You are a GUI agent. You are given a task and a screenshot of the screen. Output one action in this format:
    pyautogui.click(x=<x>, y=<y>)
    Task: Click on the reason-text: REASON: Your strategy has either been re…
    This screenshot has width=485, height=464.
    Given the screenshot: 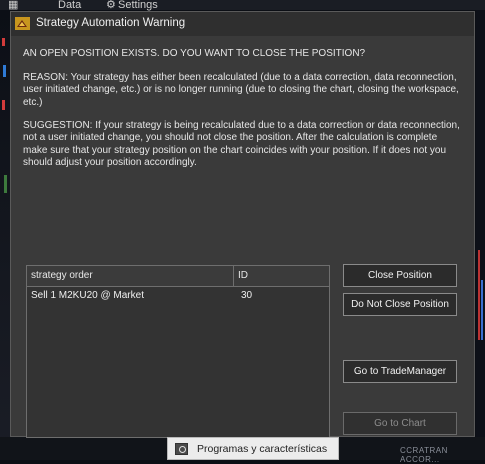 What is the action you would take?
    pyautogui.click(x=241, y=90)
    